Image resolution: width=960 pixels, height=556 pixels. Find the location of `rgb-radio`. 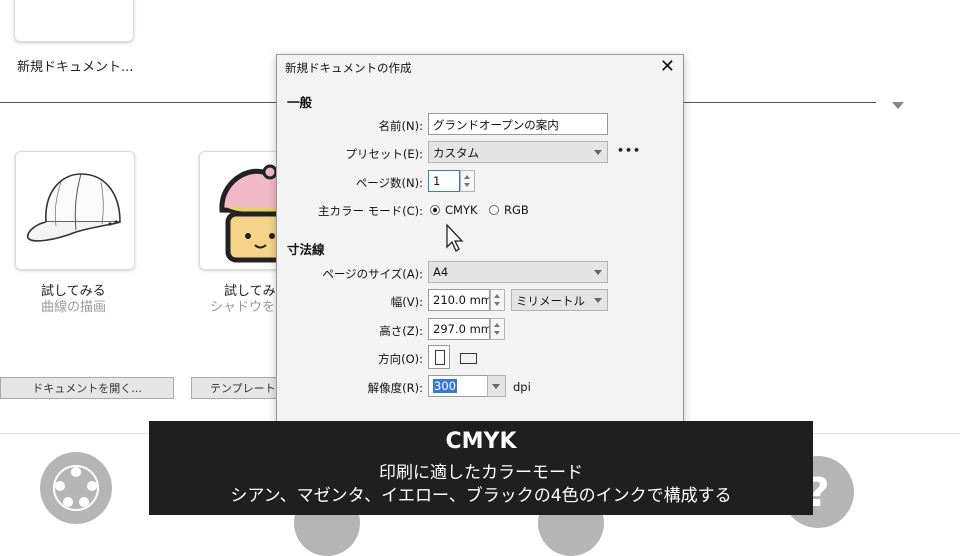

rgb-radio is located at coordinates (494, 210).